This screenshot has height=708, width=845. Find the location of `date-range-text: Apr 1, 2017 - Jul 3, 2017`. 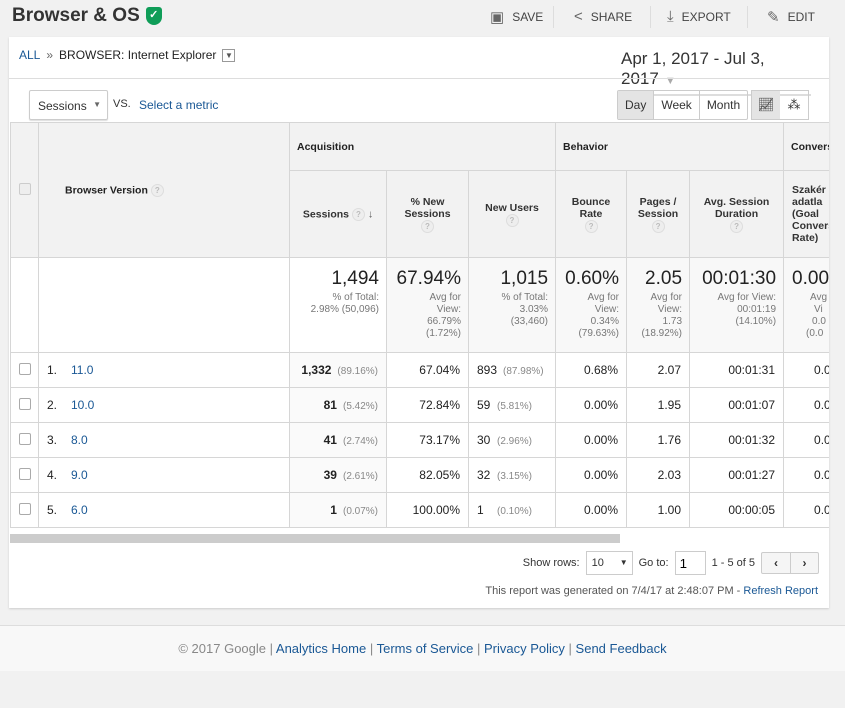

date-range-text: Apr 1, 2017 - Jul 3, 2017 is located at coordinates (693, 68).